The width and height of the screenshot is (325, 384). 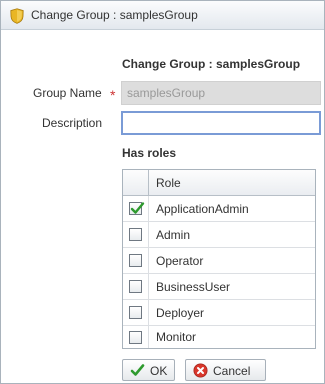 What do you see at coordinates (180, 313) in the screenshot?
I see `role-label: Deployer` at bounding box center [180, 313].